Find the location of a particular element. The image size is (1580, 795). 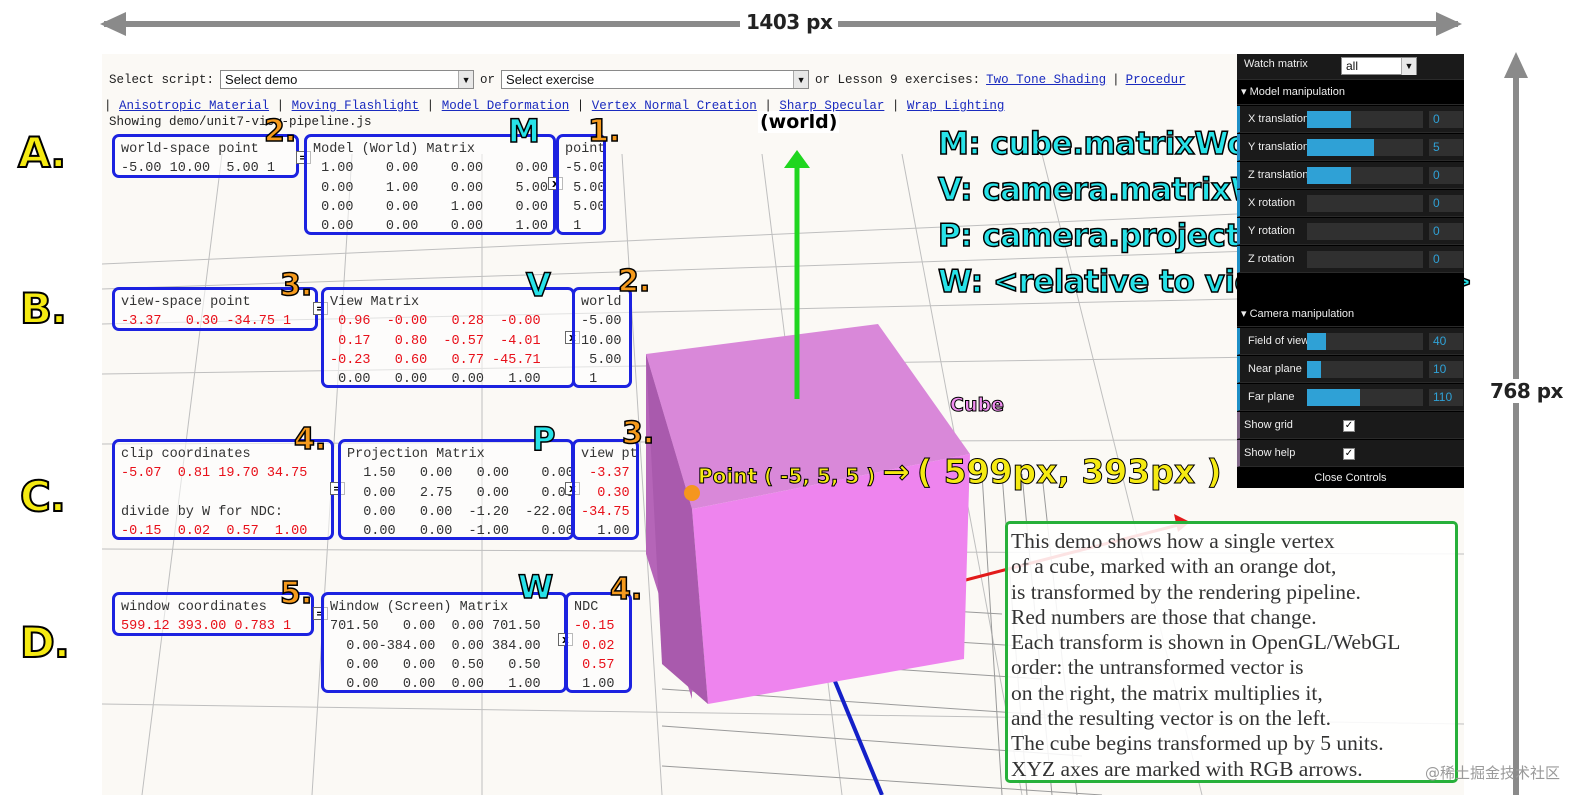

link-moving-flashlight: Moving Flashlight is located at coordinates (356, 106).